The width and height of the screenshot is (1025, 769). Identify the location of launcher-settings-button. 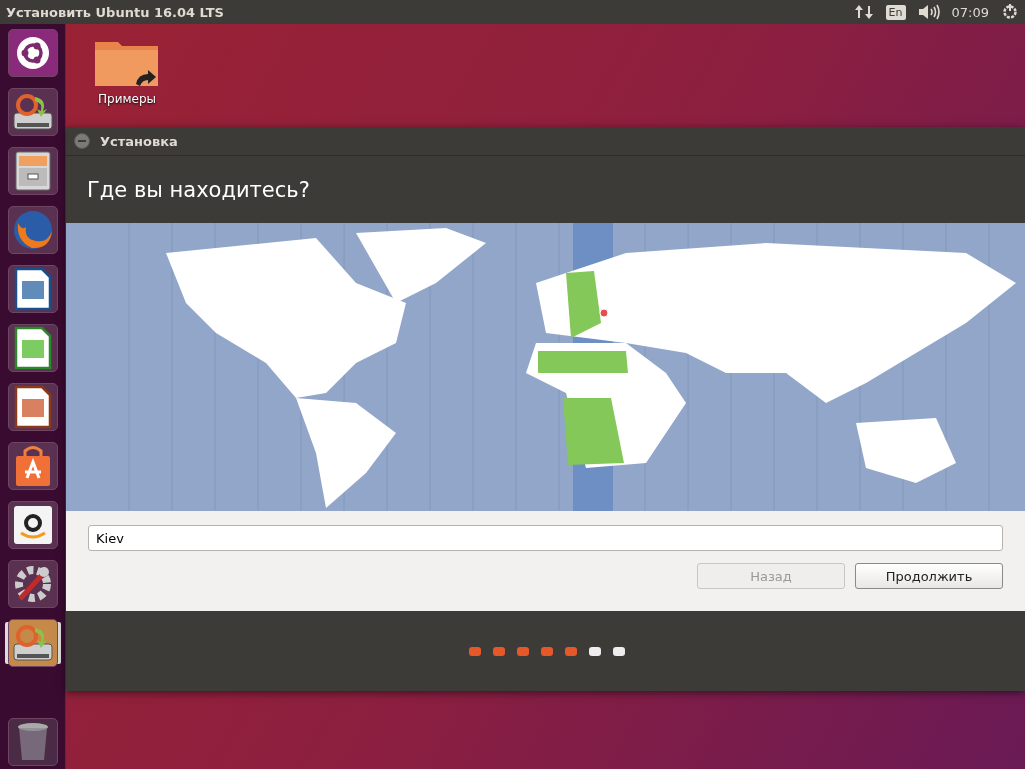
(32, 584).